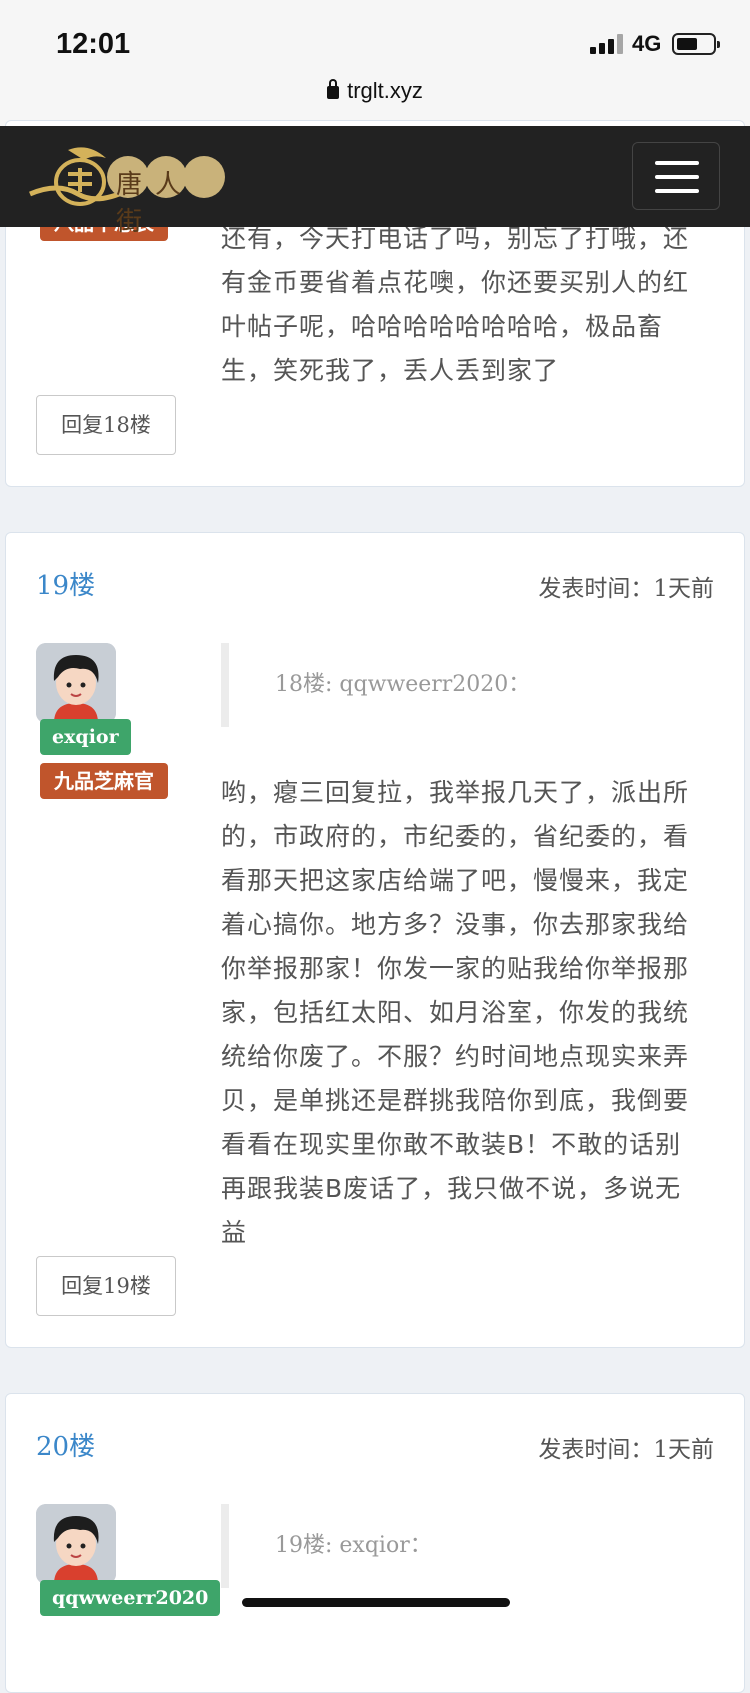  What do you see at coordinates (66, 586) in the screenshot?
I see `floor-number: 19楼` at bounding box center [66, 586].